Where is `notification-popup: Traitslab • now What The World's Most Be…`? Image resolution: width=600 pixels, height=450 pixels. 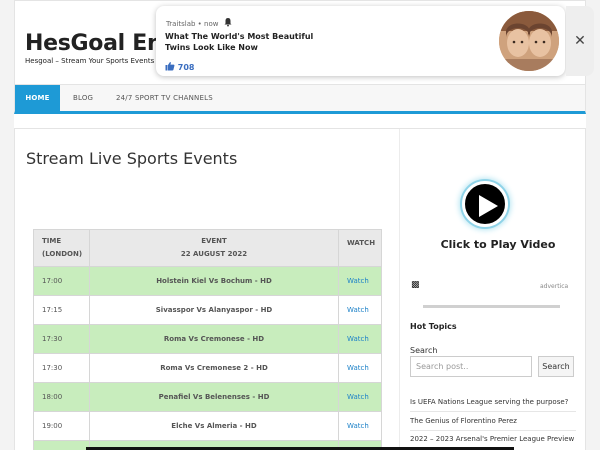
notification-popup: Traitslab • now What The World's Most Be… is located at coordinates (360, 41).